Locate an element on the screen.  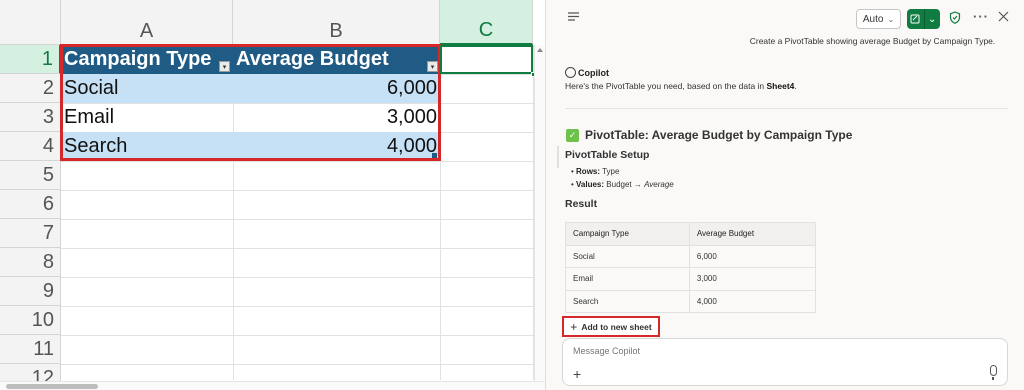
row-header-3: 3 is located at coordinates (30, 117).